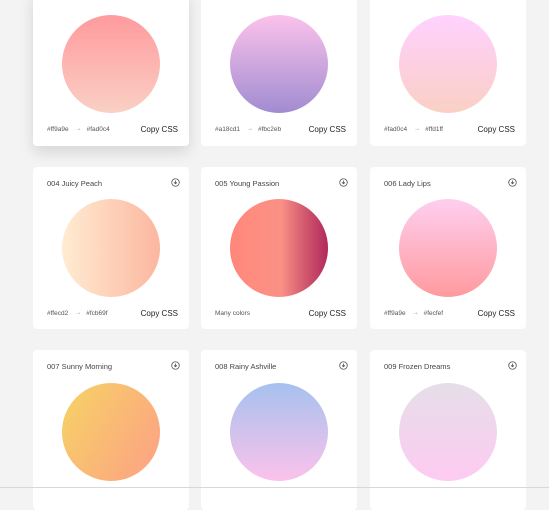 The width and height of the screenshot is (549, 510). What do you see at coordinates (449, 129) in the screenshot?
I see `card-footer: #fad0c4 → #ffd1ff Copy CSS` at bounding box center [449, 129].